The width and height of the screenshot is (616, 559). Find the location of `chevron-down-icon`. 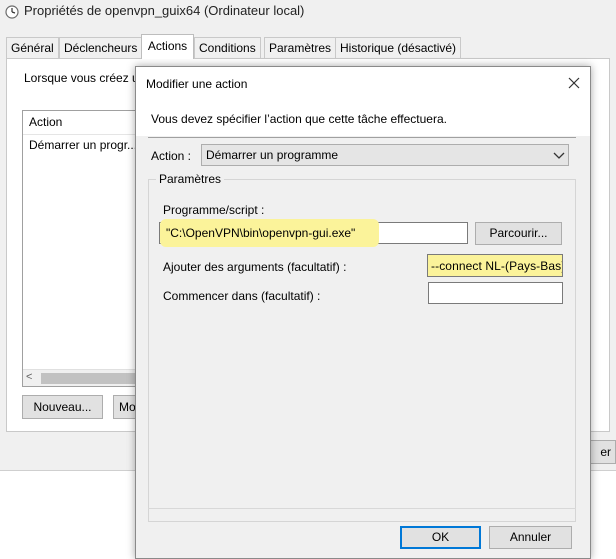

chevron-down-icon is located at coordinates (559, 155).